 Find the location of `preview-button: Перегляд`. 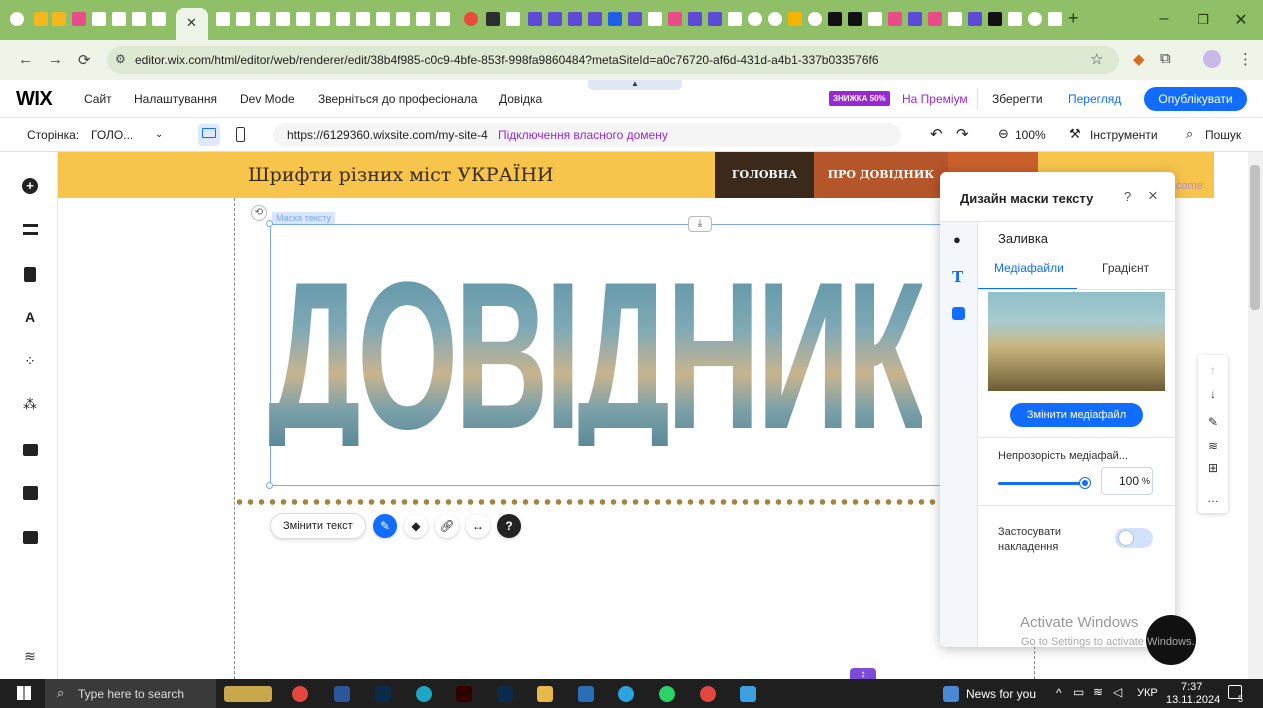

preview-button: Перегляд is located at coordinates (1094, 99).